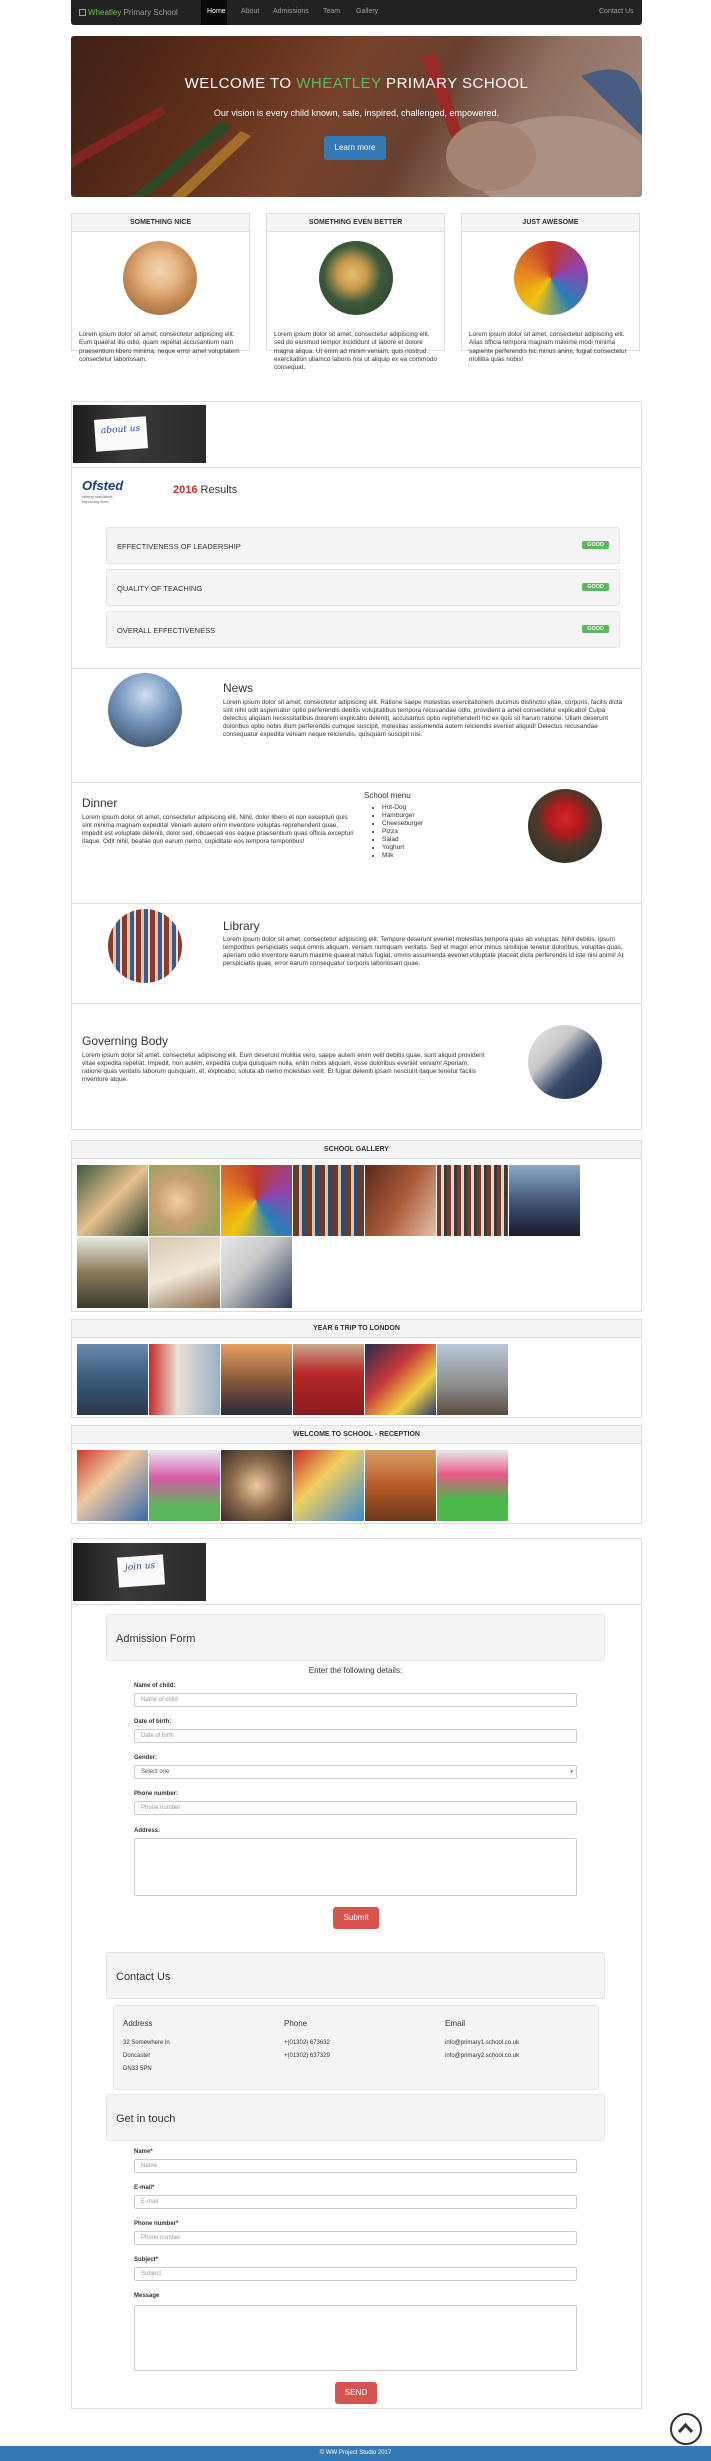  Describe the element at coordinates (250, 11) in the screenshot. I see `nav-about: About` at that location.